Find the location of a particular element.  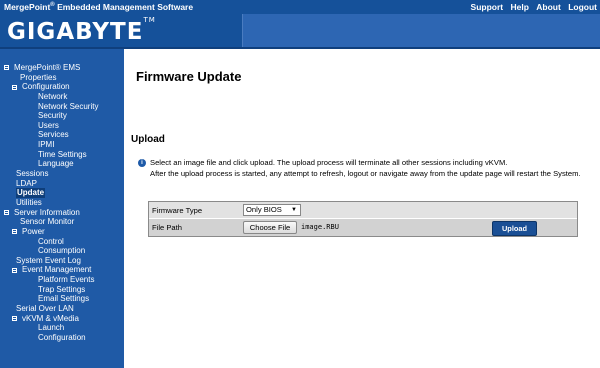

info-icon: i is located at coordinates (142, 162).